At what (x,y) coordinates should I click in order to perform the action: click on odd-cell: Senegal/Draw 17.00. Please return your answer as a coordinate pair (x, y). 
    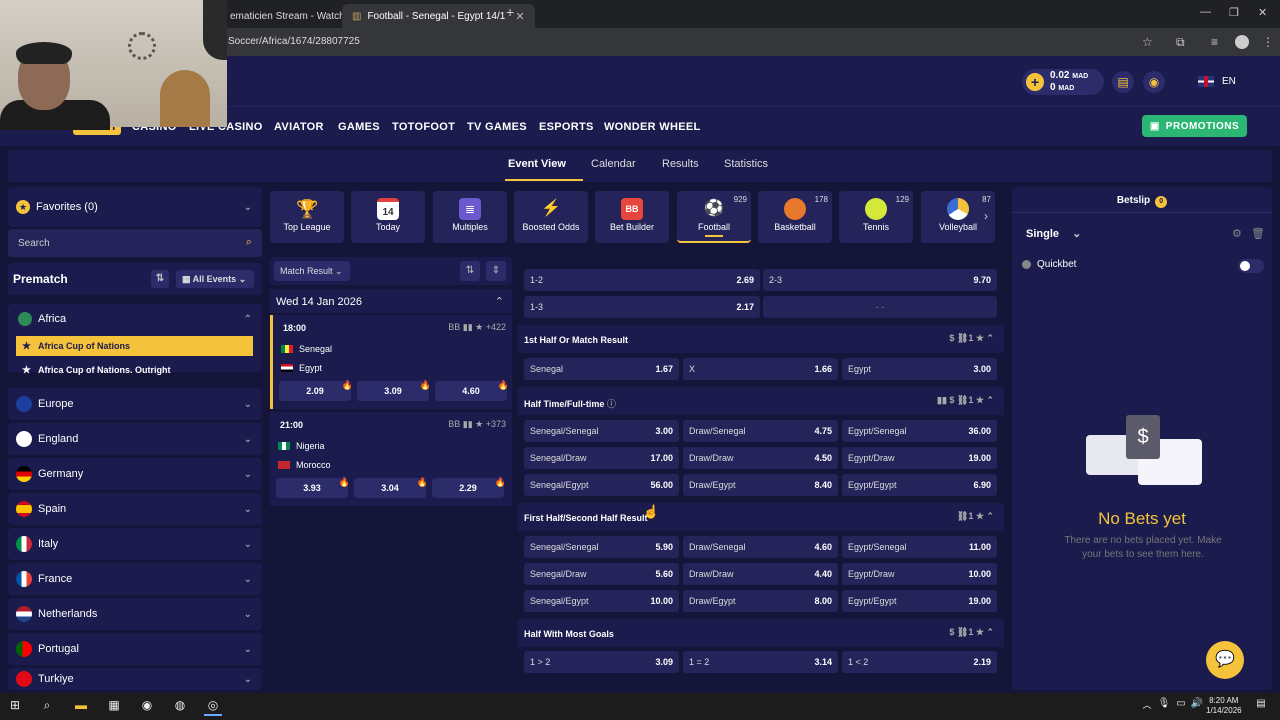
    Looking at the image, I should click on (601, 458).